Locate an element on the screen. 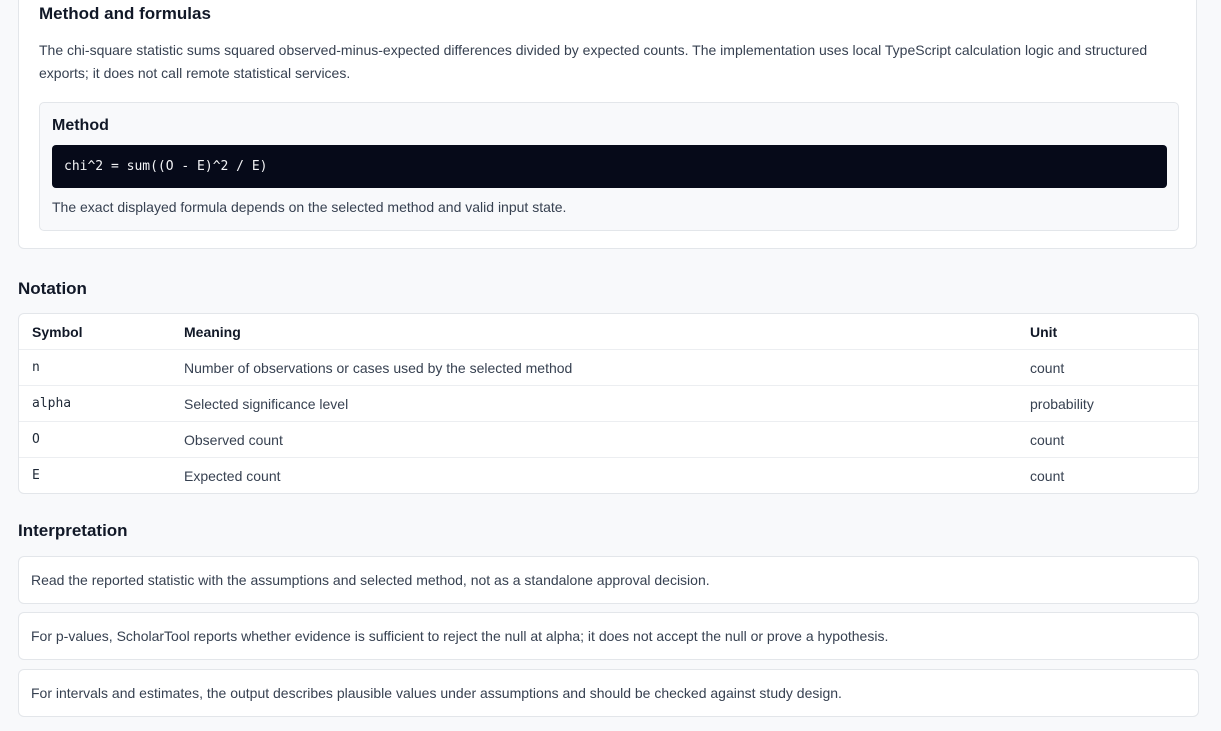  header-symbol: Symbol is located at coordinates (57, 332).